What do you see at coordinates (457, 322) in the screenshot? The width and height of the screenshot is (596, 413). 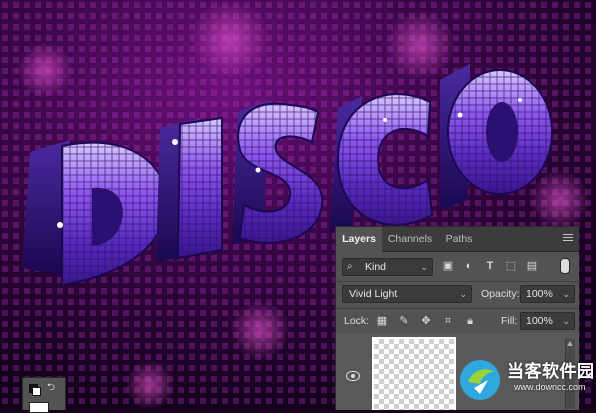 I see `lock-row: Lock: ▦ ✎ ✥ ⌗ 🔒︎ Fill: 100% ⌄` at bounding box center [457, 322].